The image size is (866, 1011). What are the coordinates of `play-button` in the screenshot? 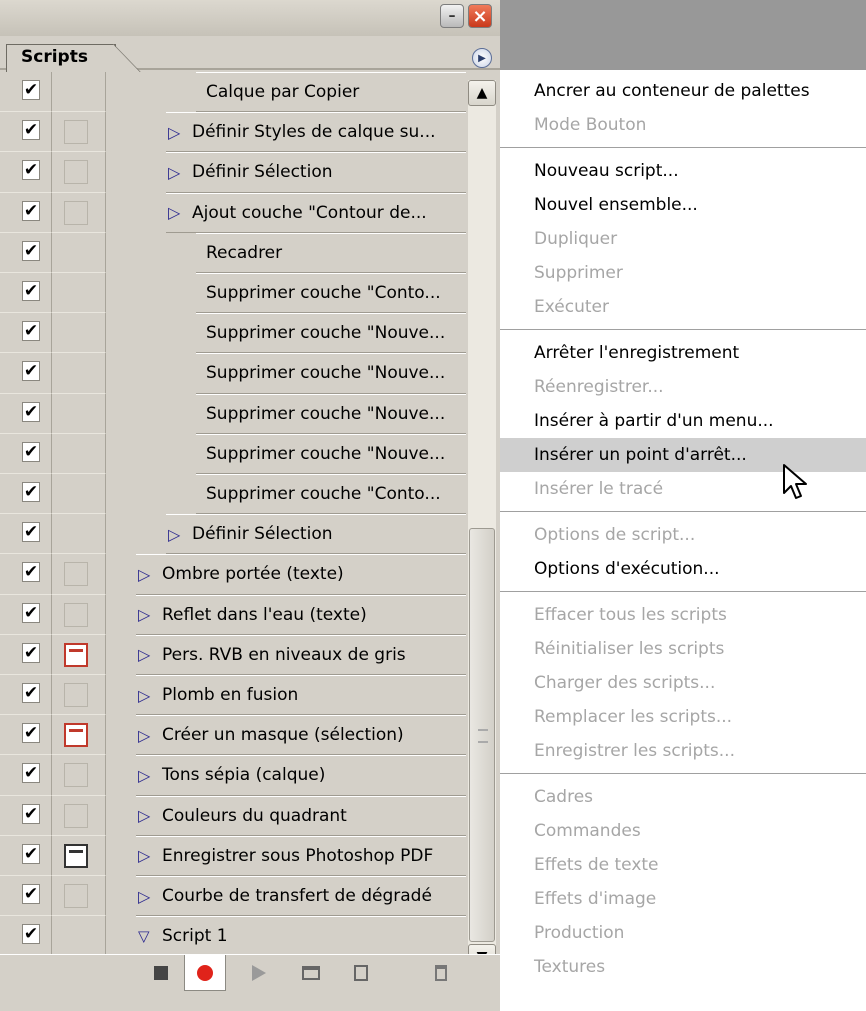 It's located at (259, 973).